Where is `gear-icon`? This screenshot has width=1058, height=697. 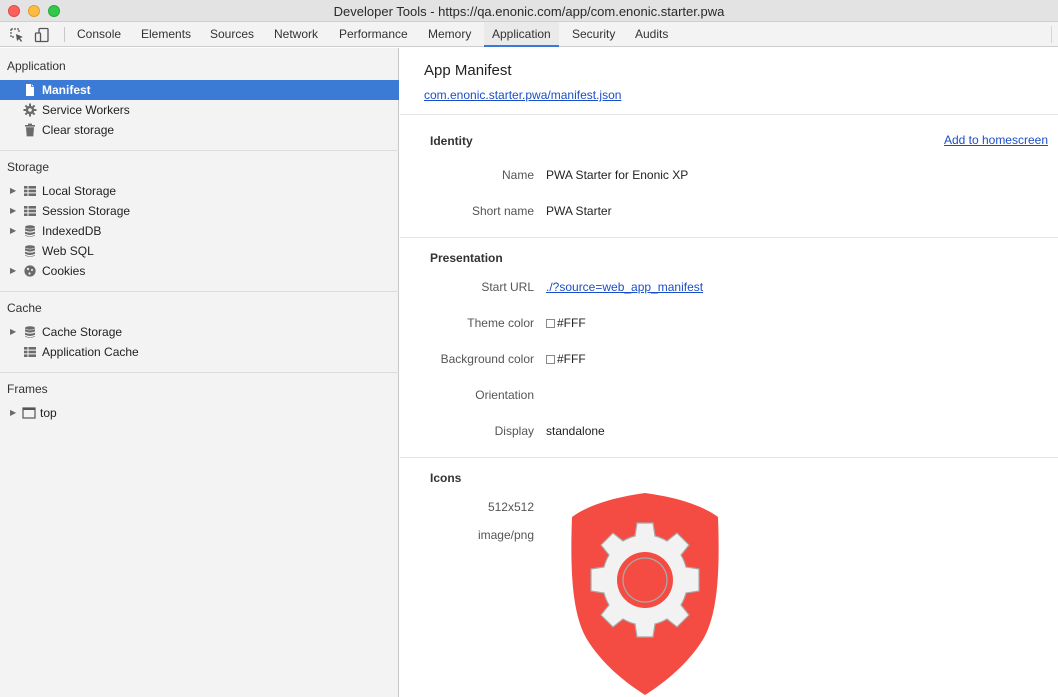
gear-icon is located at coordinates (30, 110).